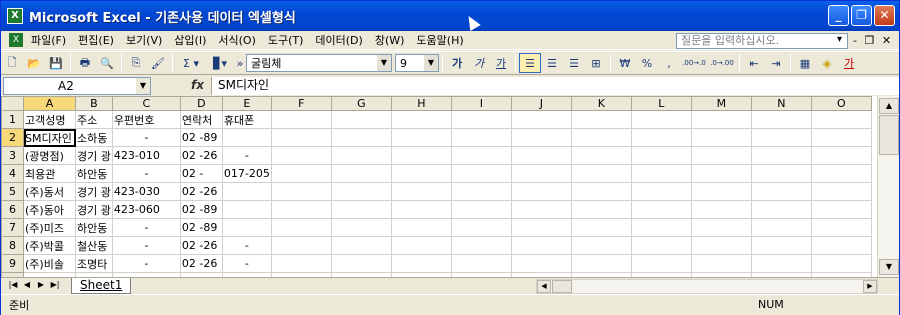 Image resolution: width=900 pixels, height=315 pixels. What do you see at coordinates (481, 173) in the screenshot?
I see `cell-i4` at bounding box center [481, 173].